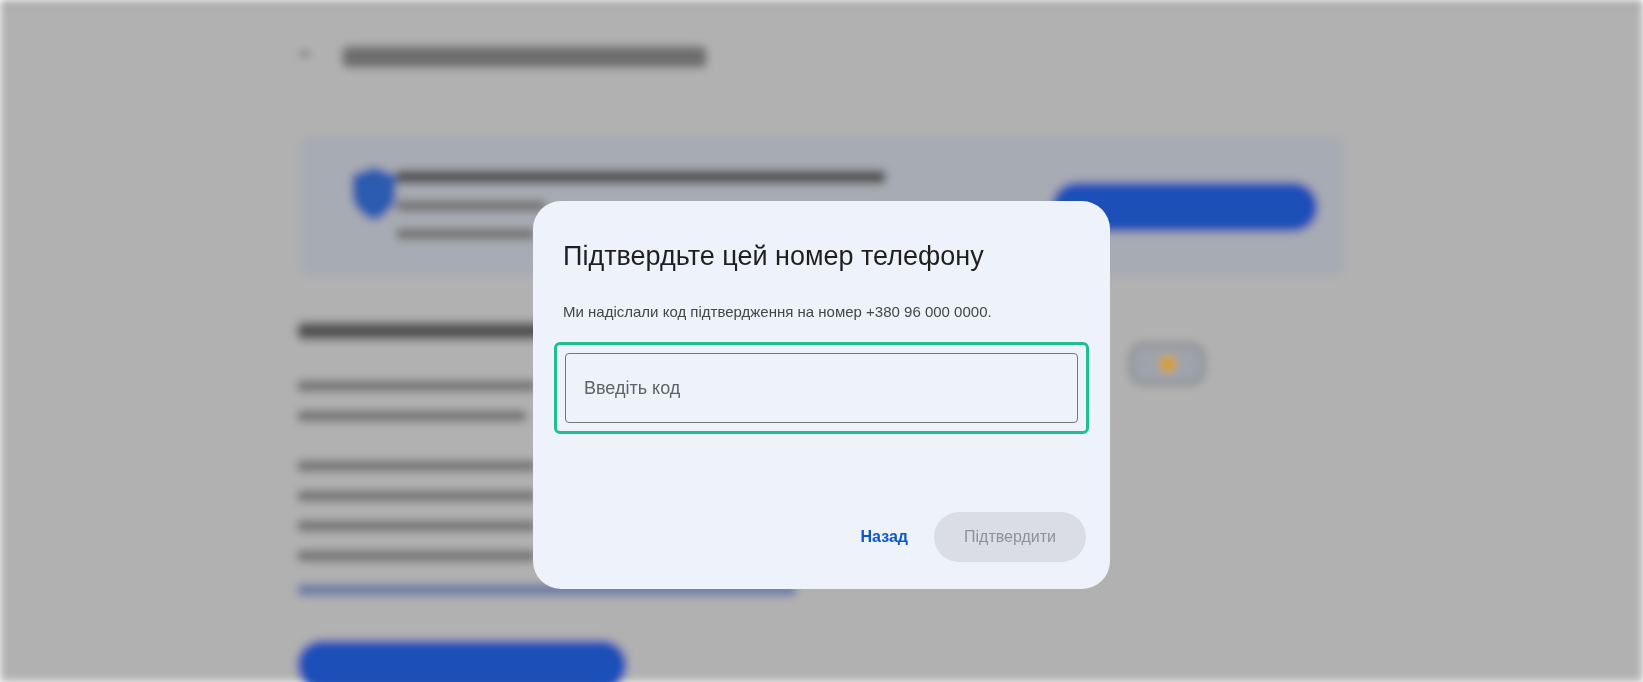 This screenshot has width=1643, height=682. Describe the element at coordinates (884, 537) in the screenshot. I see `back-button: Назад` at that location.